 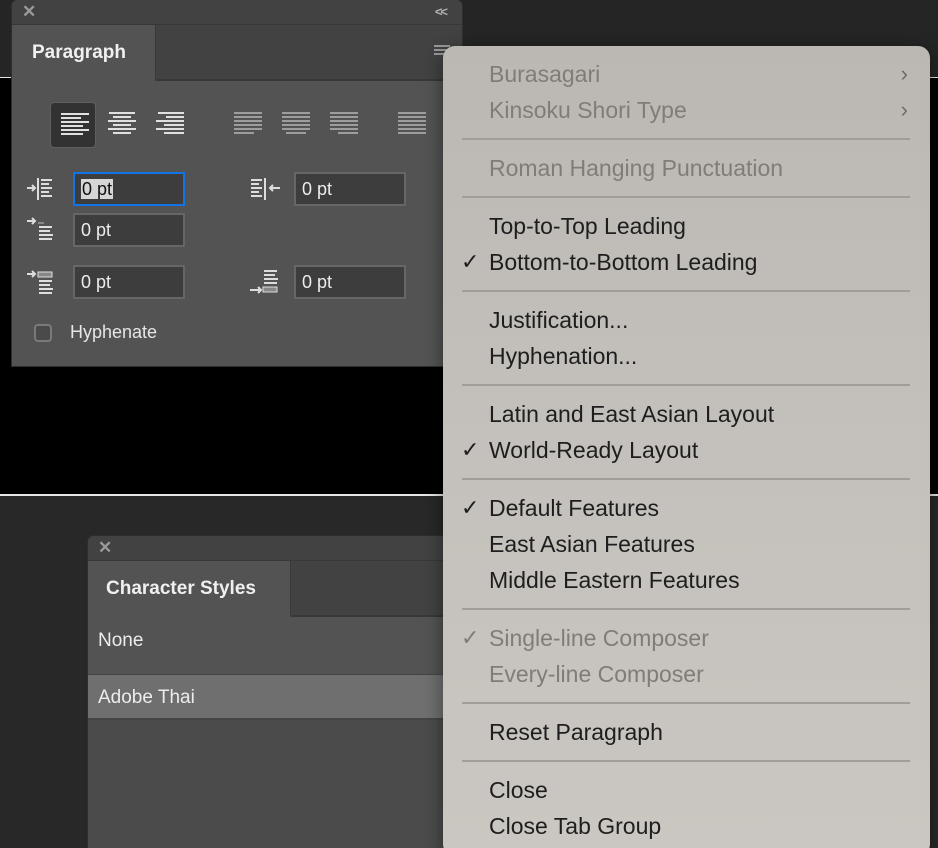 I want to click on menu-item-label: Reset Paragraph, so click(x=576, y=732).